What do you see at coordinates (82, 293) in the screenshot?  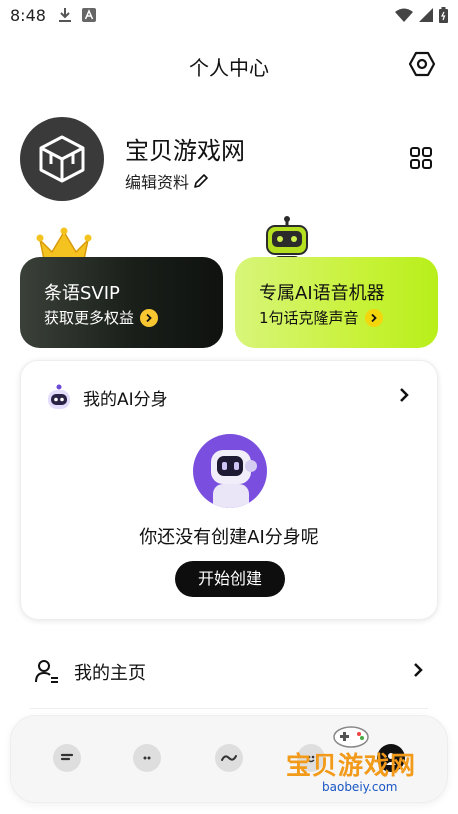 I see `svip-title: 条语SVIP` at bounding box center [82, 293].